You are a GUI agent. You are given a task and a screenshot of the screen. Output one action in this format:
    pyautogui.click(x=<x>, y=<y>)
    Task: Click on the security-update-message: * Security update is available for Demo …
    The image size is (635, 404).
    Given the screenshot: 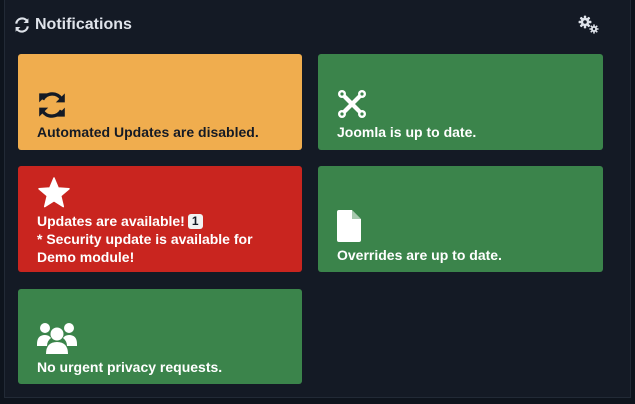 What is the action you would take?
    pyautogui.click(x=145, y=248)
    